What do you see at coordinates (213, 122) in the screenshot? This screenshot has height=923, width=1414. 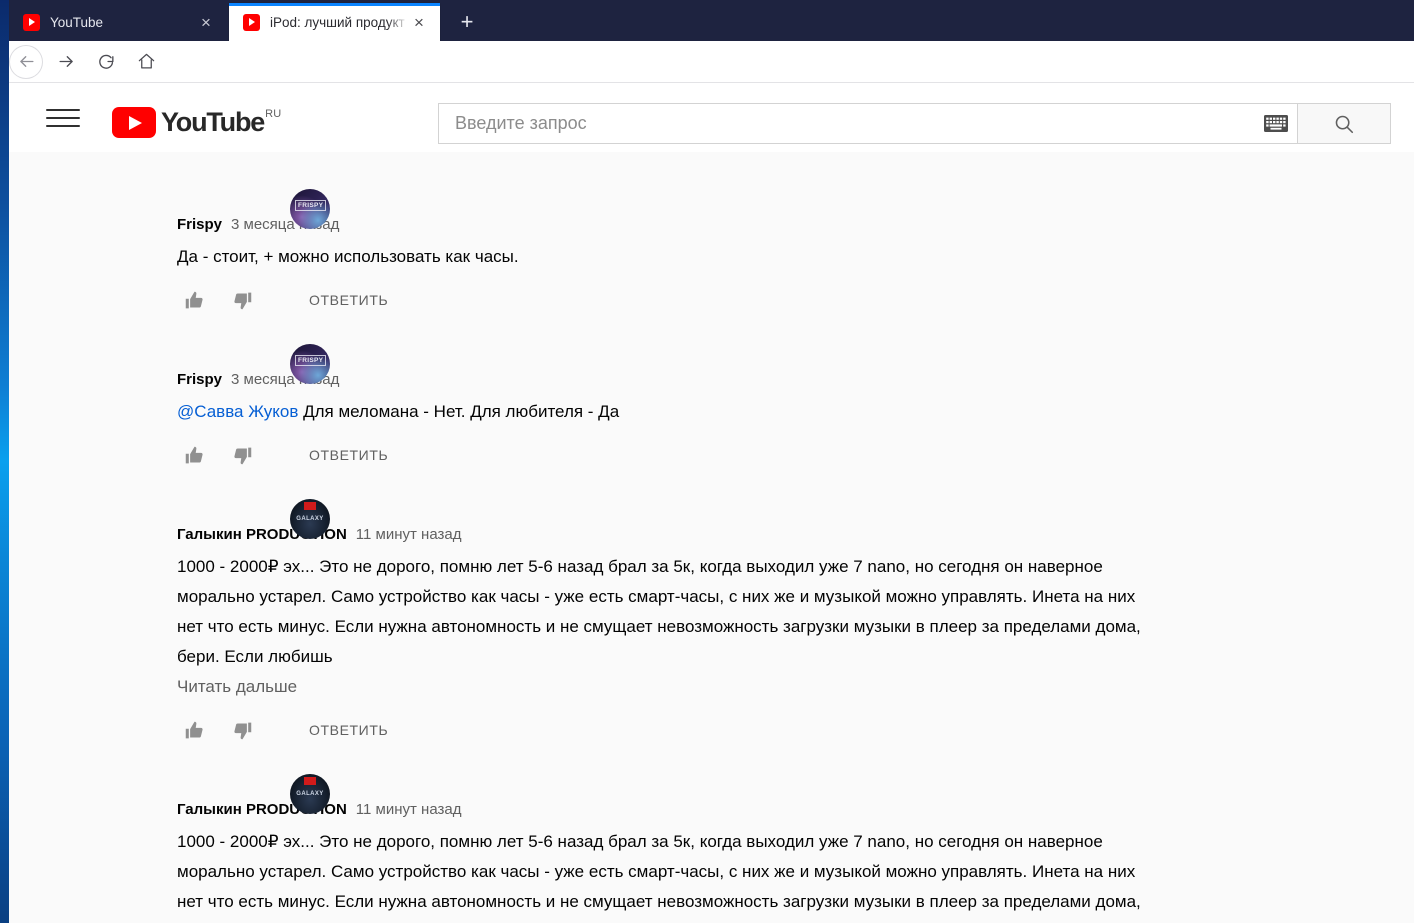 I see `youtube-wordmark: YouTube` at bounding box center [213, 122].